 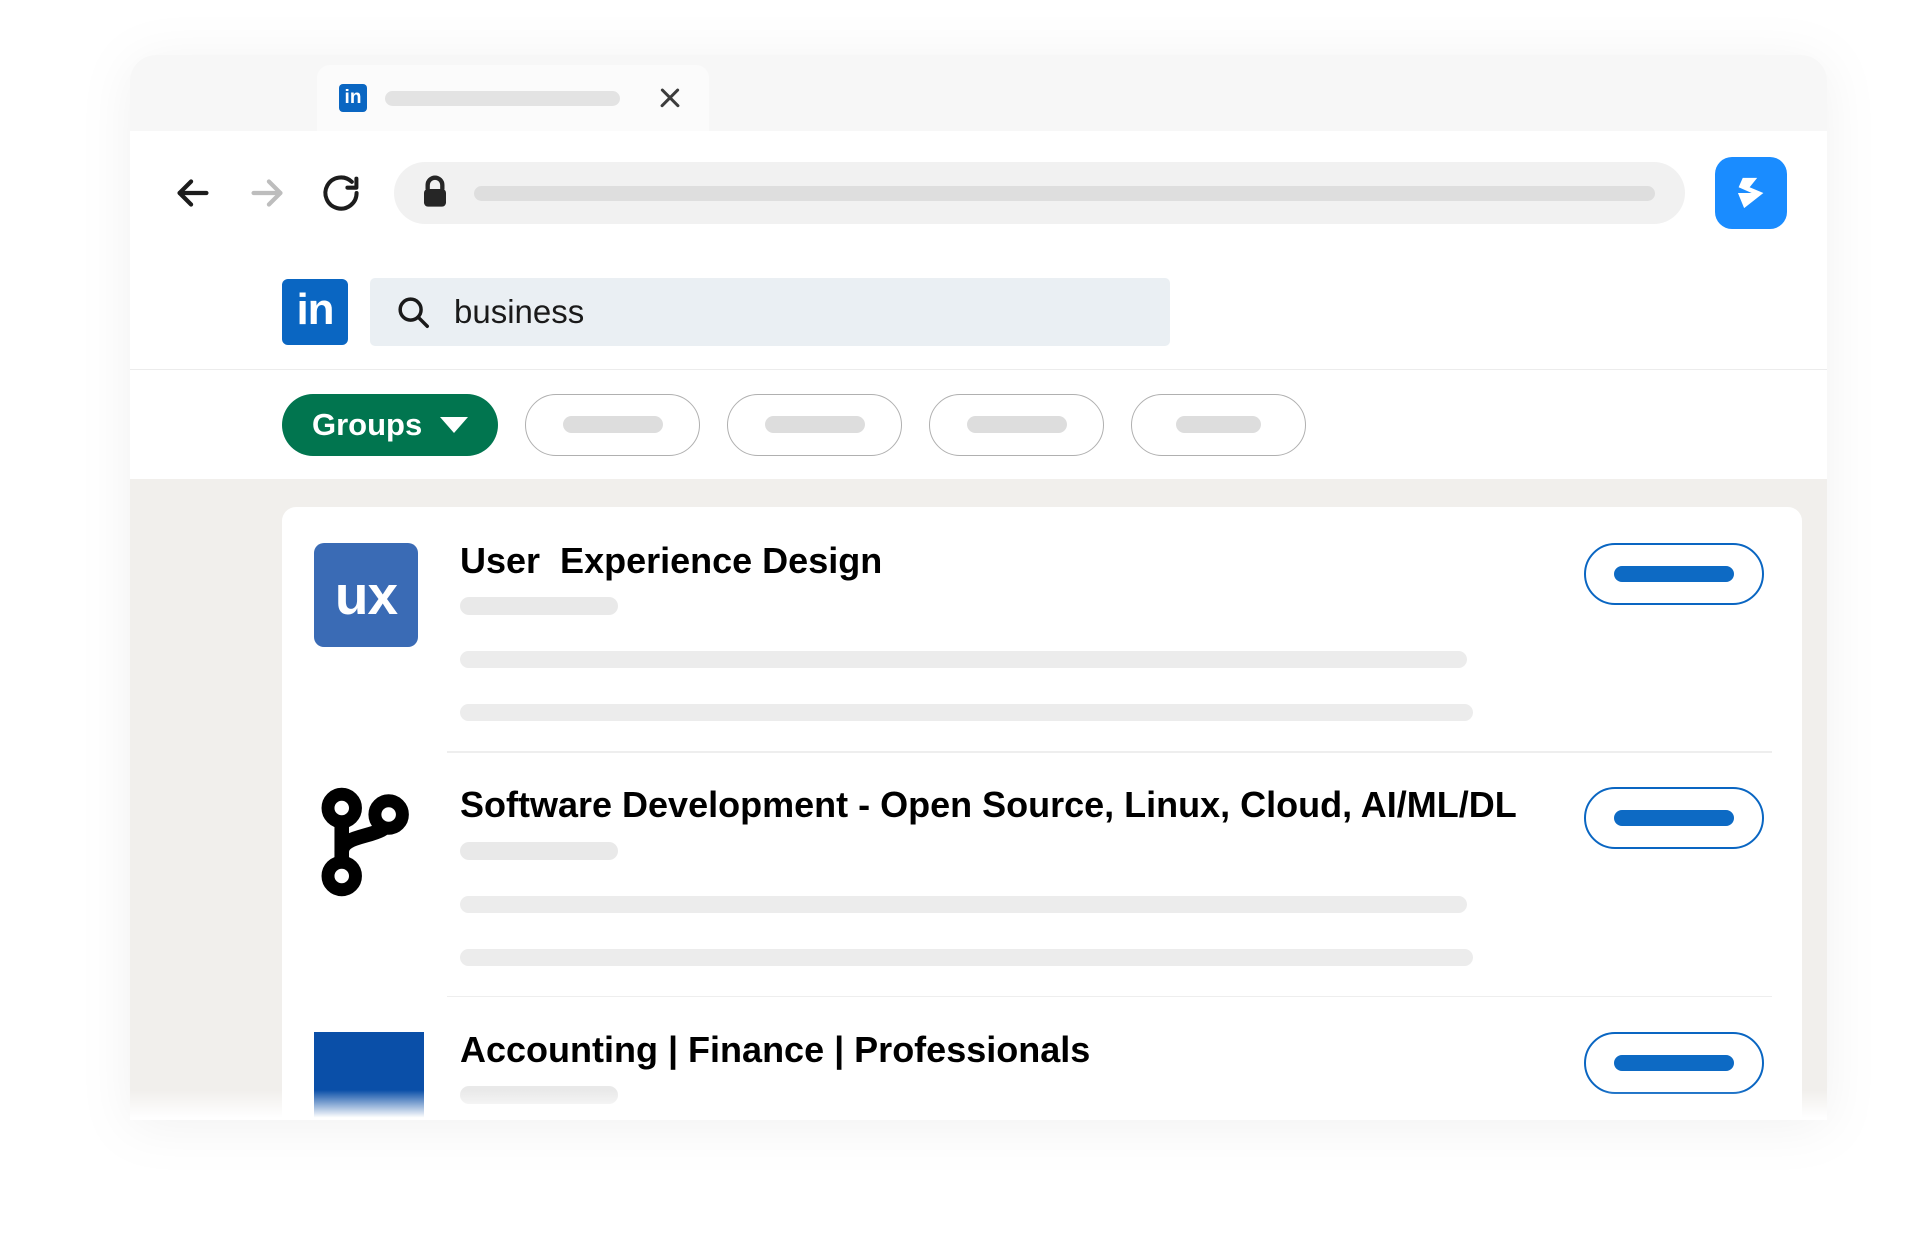 What do you see at coordinates (435, 191) in the screenshot?
I see `lock-icon` at bounding box center [435, 191].